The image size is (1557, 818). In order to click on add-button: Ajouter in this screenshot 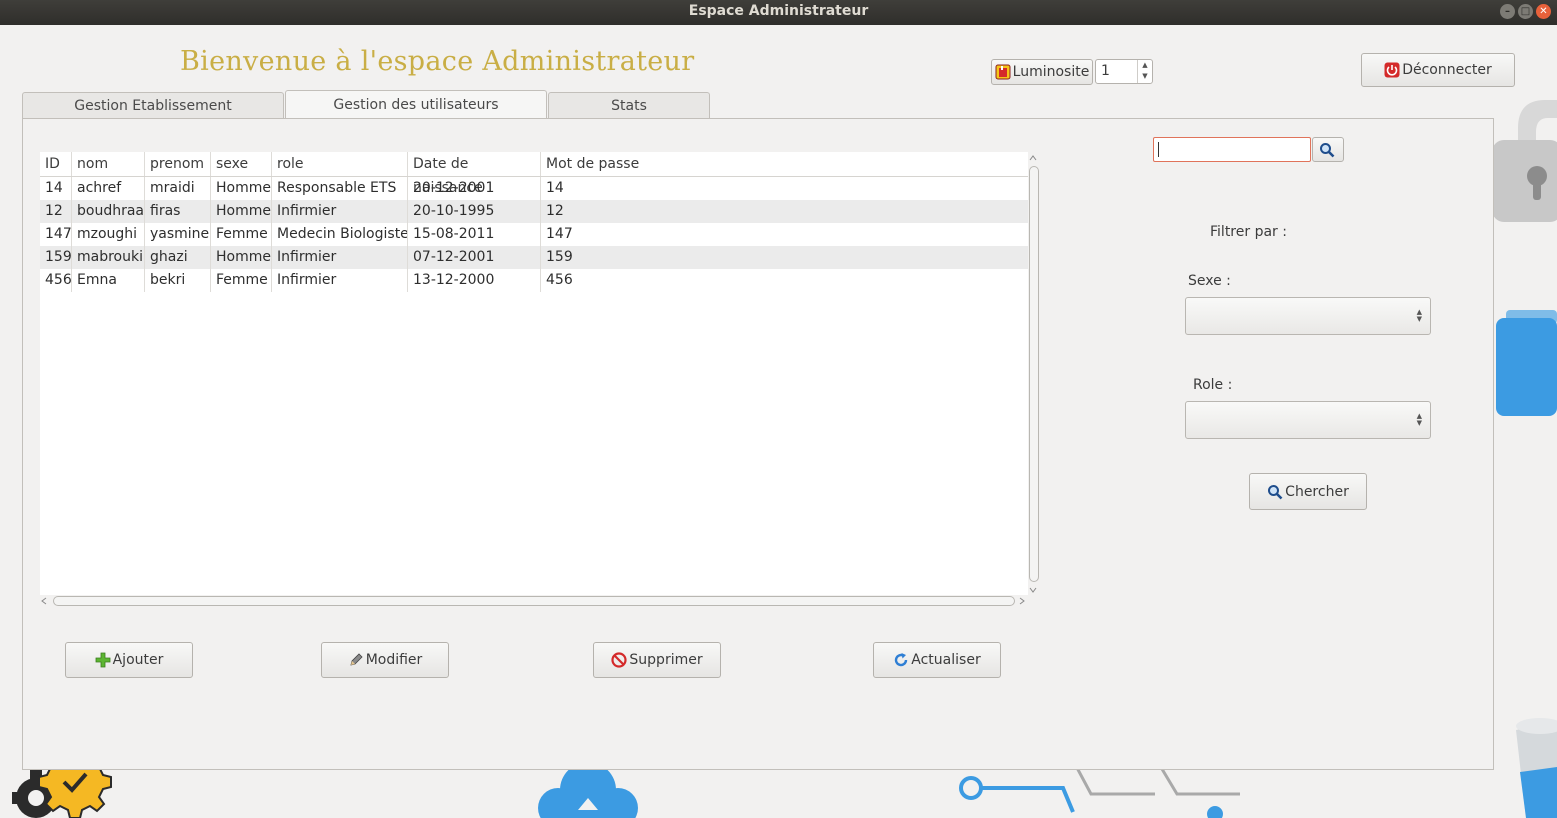, I will do `click(129, 660)`.